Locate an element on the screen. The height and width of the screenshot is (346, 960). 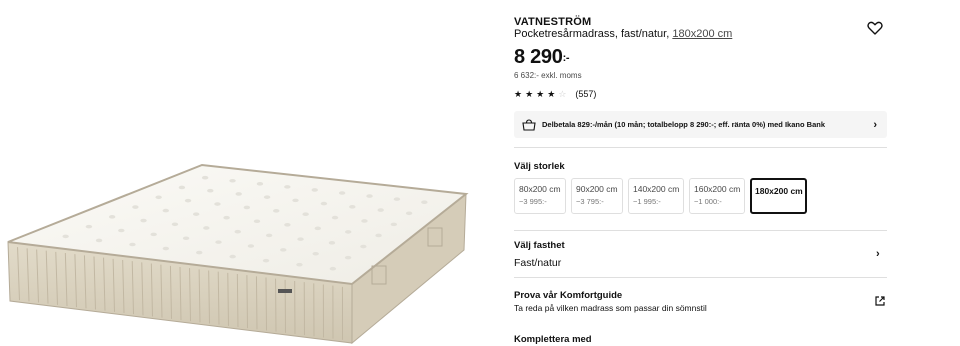
size-option-180x200: 180x200 cm is located at coordinates (778, 196).